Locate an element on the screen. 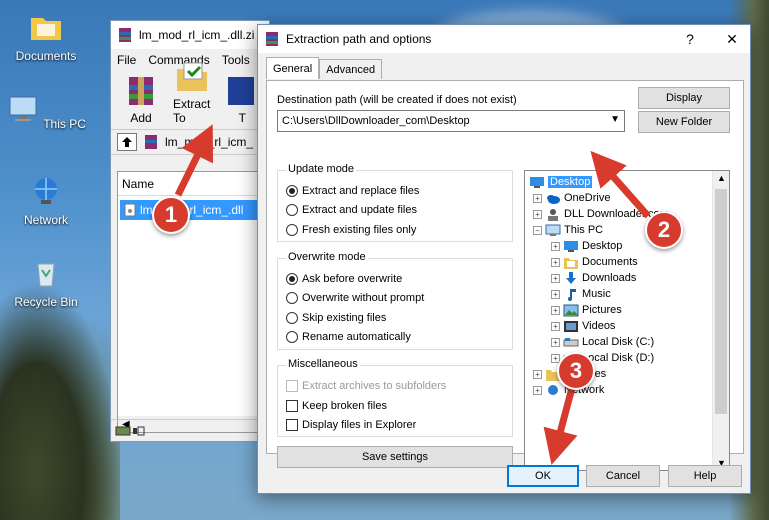 Image resolution: width=769 pixels, height=520 pixels. radio-fresh-existing: Fresh existing files only is located at coordinates (351, 230).